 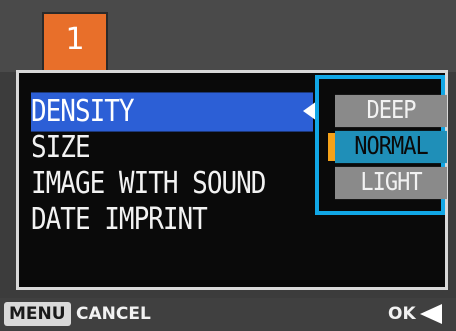 What do you see at coordinates (61, 147) in the screenshot?
I see `menu-item-size: SIZE` at bounding box center [61, 147].